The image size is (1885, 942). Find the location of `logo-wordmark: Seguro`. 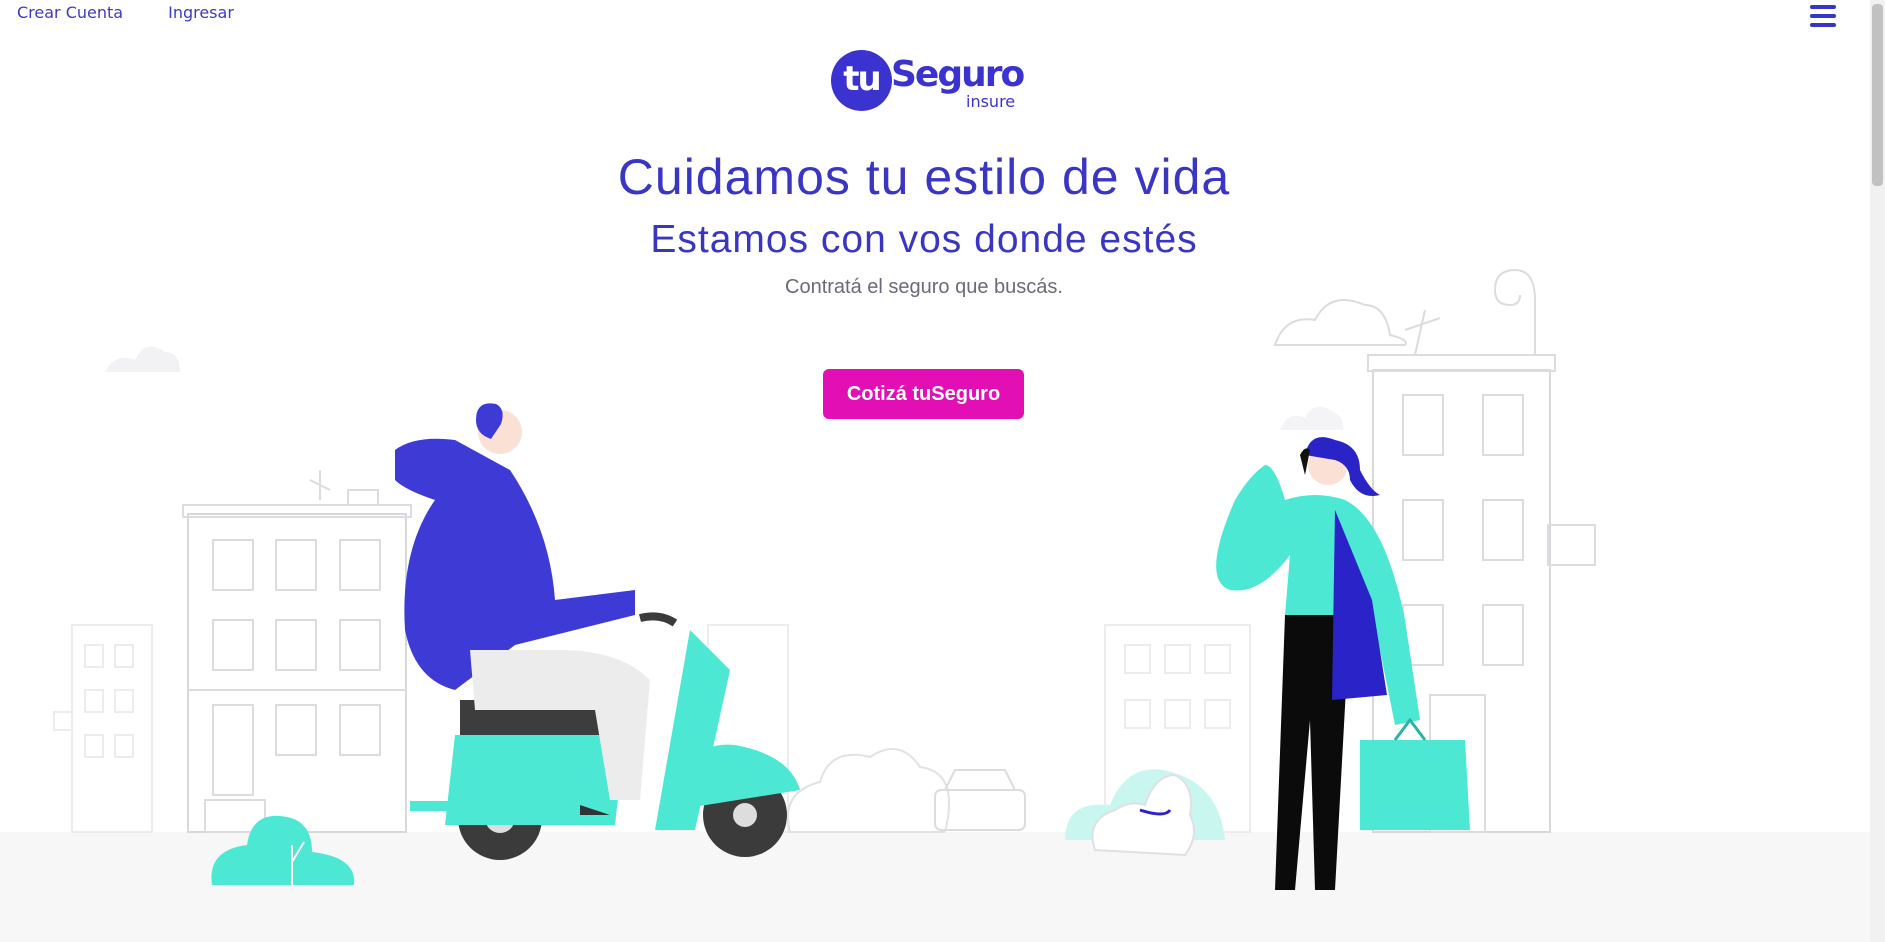

logo-wordmark: Seguro is located at coordinates (958, 74).